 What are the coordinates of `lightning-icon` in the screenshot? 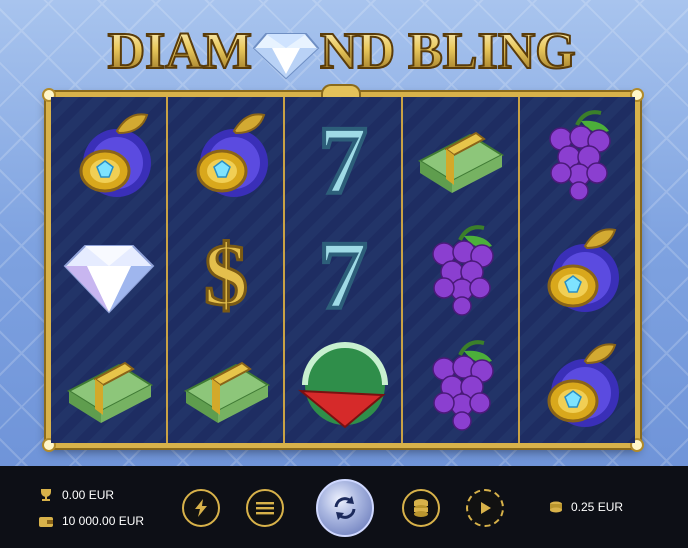 It's located at (201, 508).